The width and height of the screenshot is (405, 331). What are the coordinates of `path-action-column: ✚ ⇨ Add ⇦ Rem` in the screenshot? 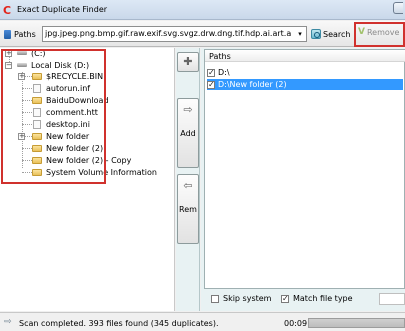 It's located at (188, 179).